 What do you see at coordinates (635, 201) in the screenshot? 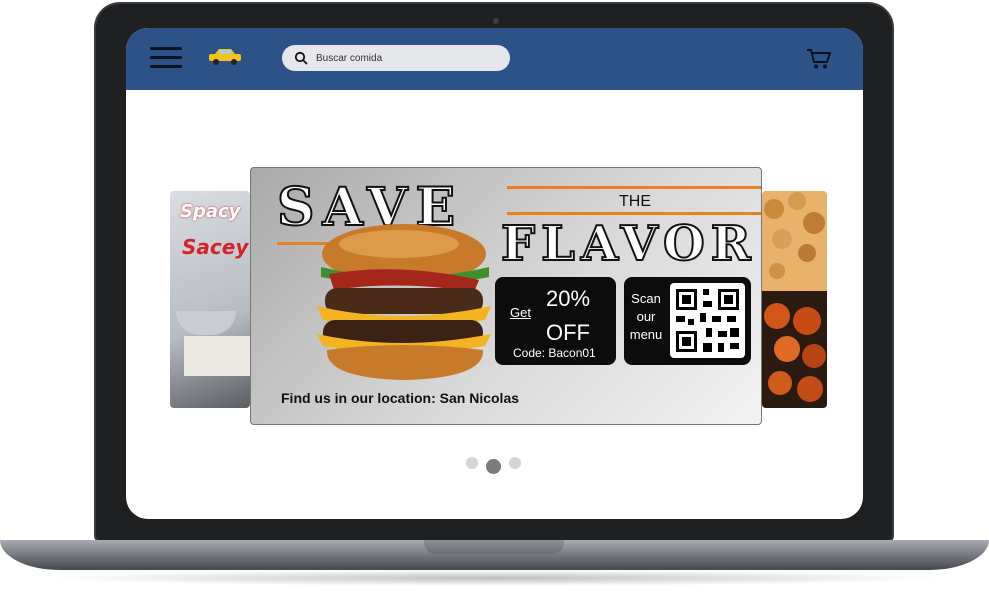
I see `headline-the: THE` at bounding box center [635, 201].